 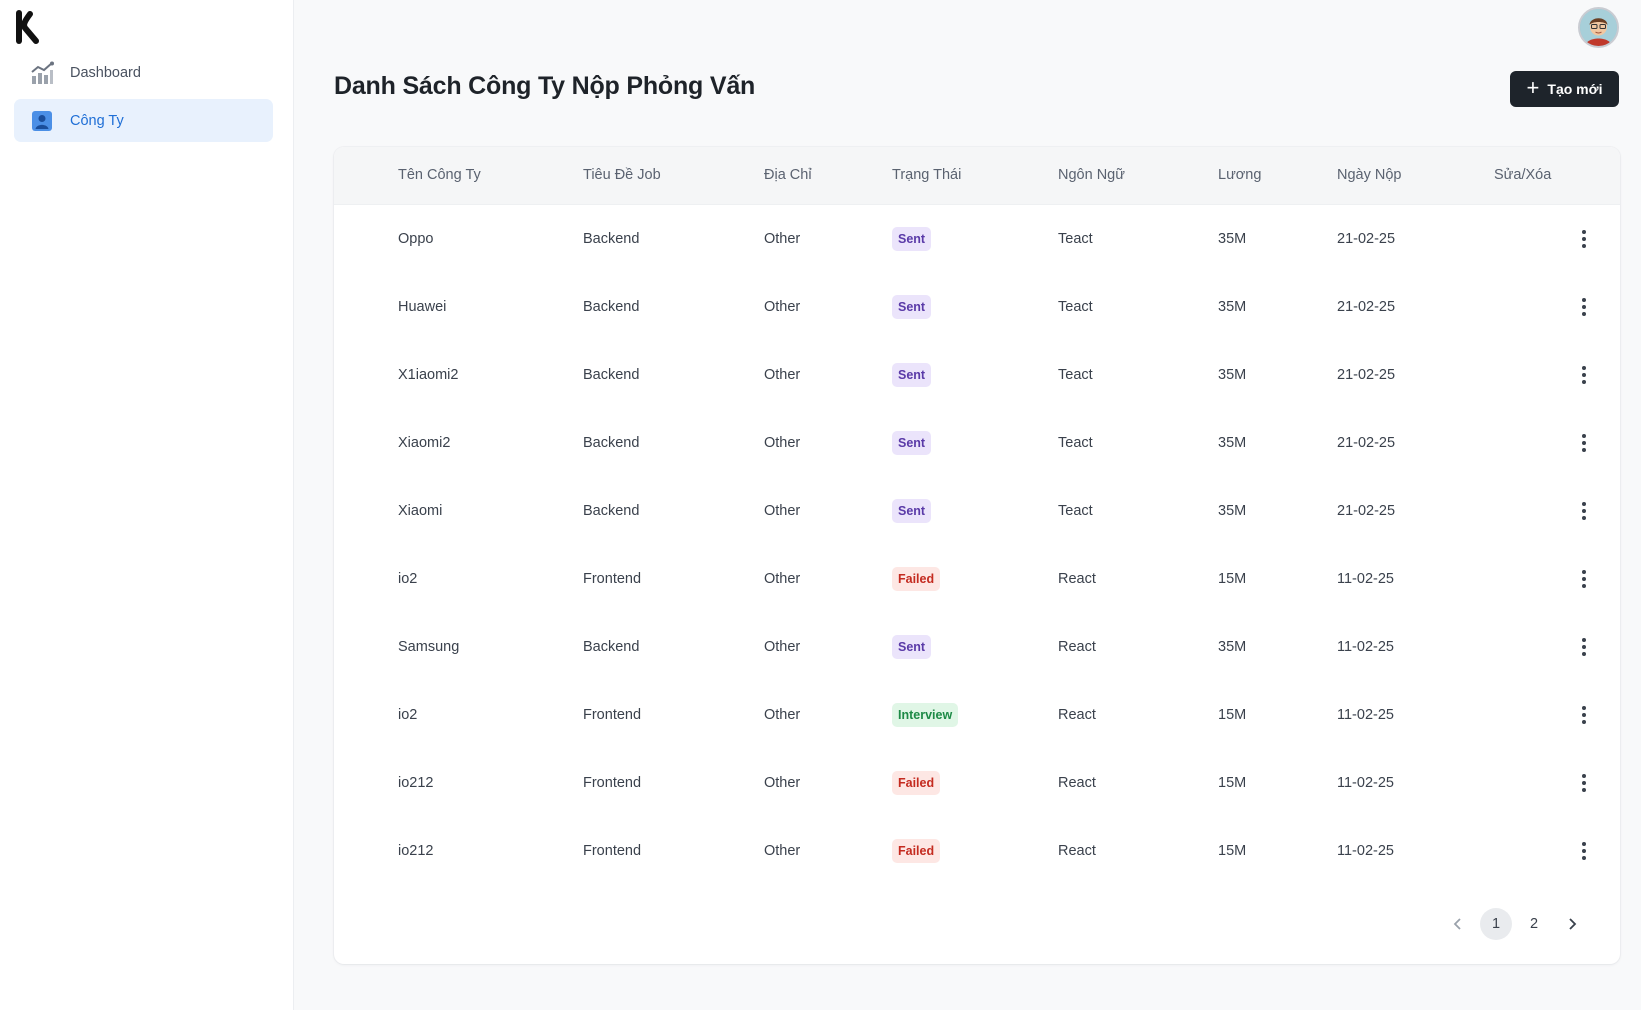 I want to click on pagination: 1 2, so click(x=1518, y=924).